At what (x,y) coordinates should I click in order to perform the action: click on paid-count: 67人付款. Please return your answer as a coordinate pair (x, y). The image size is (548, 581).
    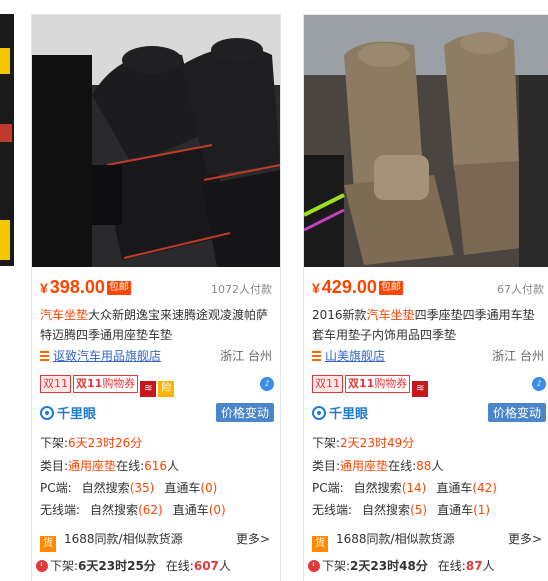
    Looking at the image, I should click on (520, 289).